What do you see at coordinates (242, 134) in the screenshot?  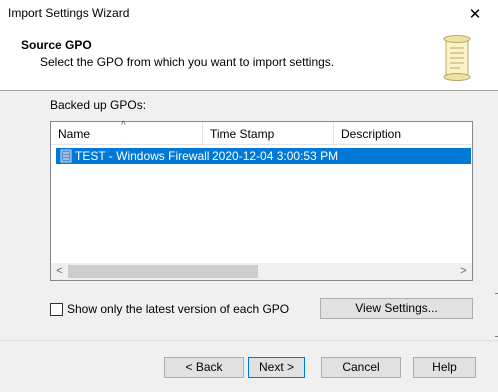 I see `column-timestamp-label: Time Stamp` at bounding box center [242, 134].